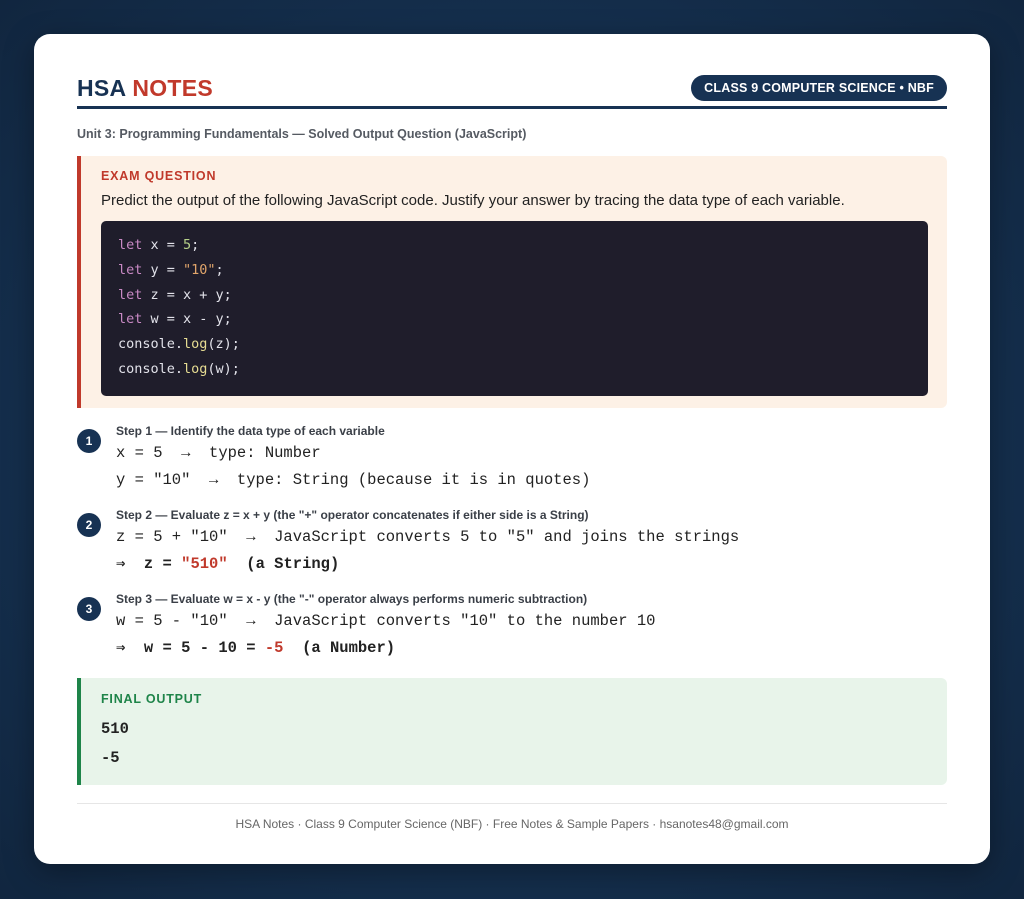 The height and width of the screenshot is (899, 1024). I want to click on final-output-value: 510, so click(115, 729).